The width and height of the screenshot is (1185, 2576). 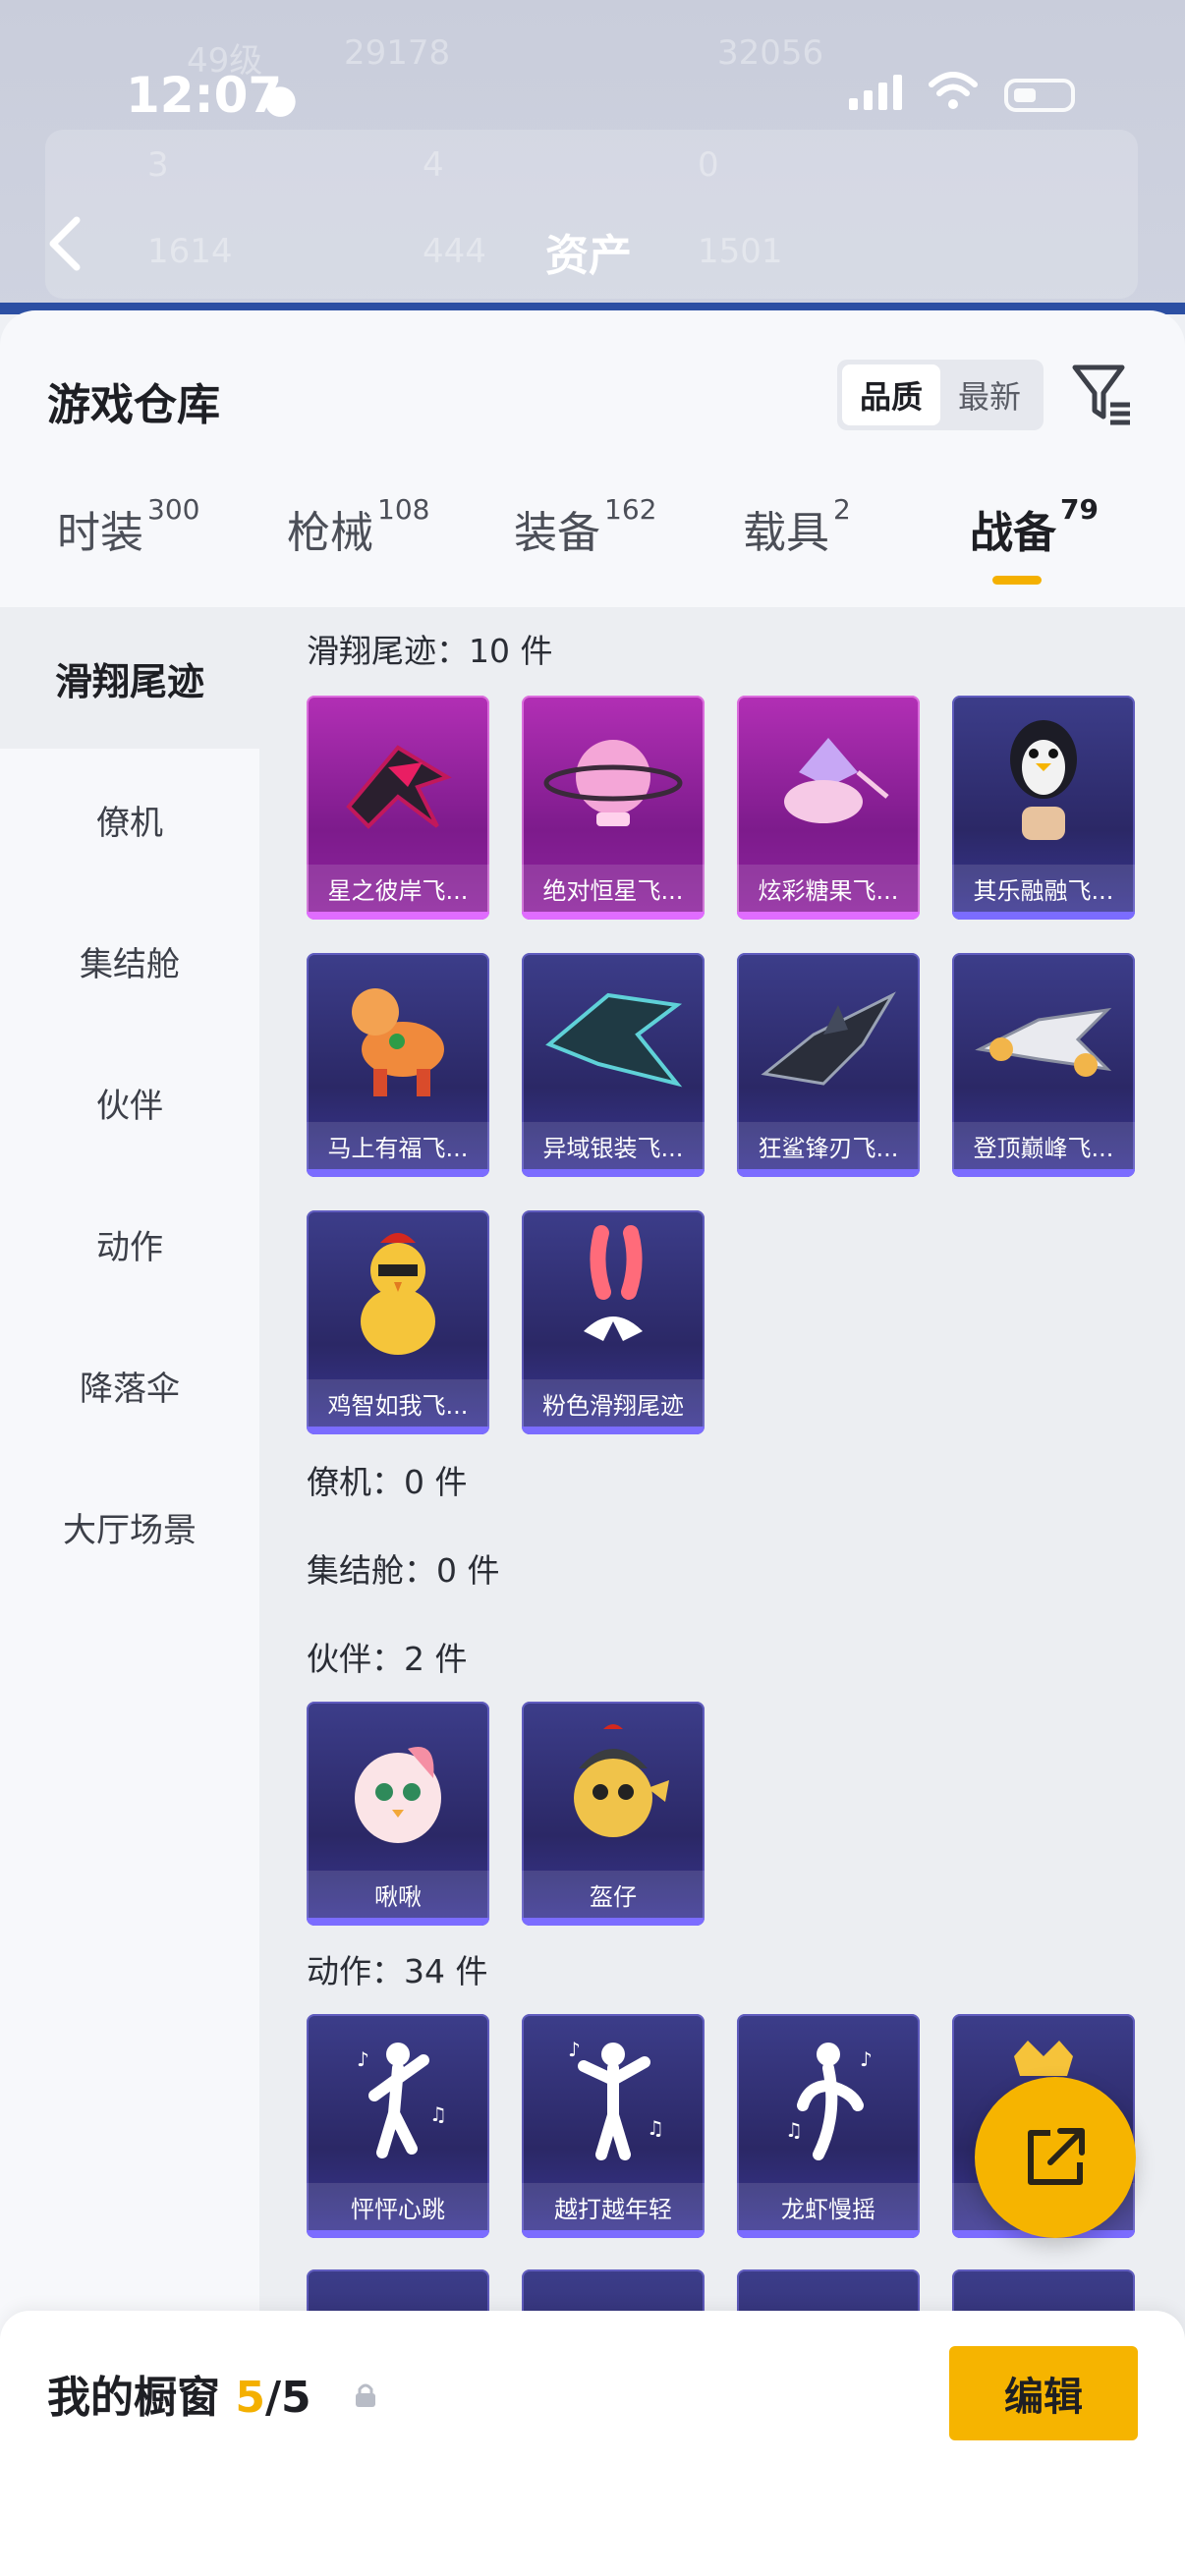 What do you see at coordinates (589, 256) in the screenshot?
I see `background-page-title: 资产` at bounding box center [589, 256].